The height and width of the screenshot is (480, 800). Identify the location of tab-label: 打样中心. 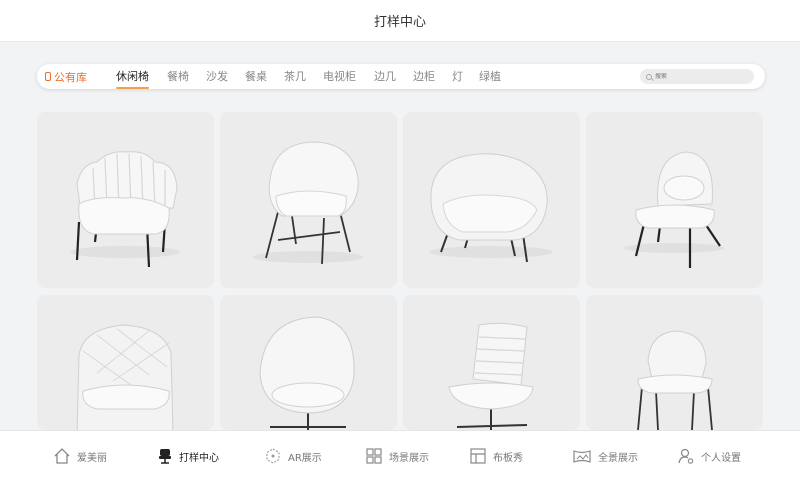
(199, 458).